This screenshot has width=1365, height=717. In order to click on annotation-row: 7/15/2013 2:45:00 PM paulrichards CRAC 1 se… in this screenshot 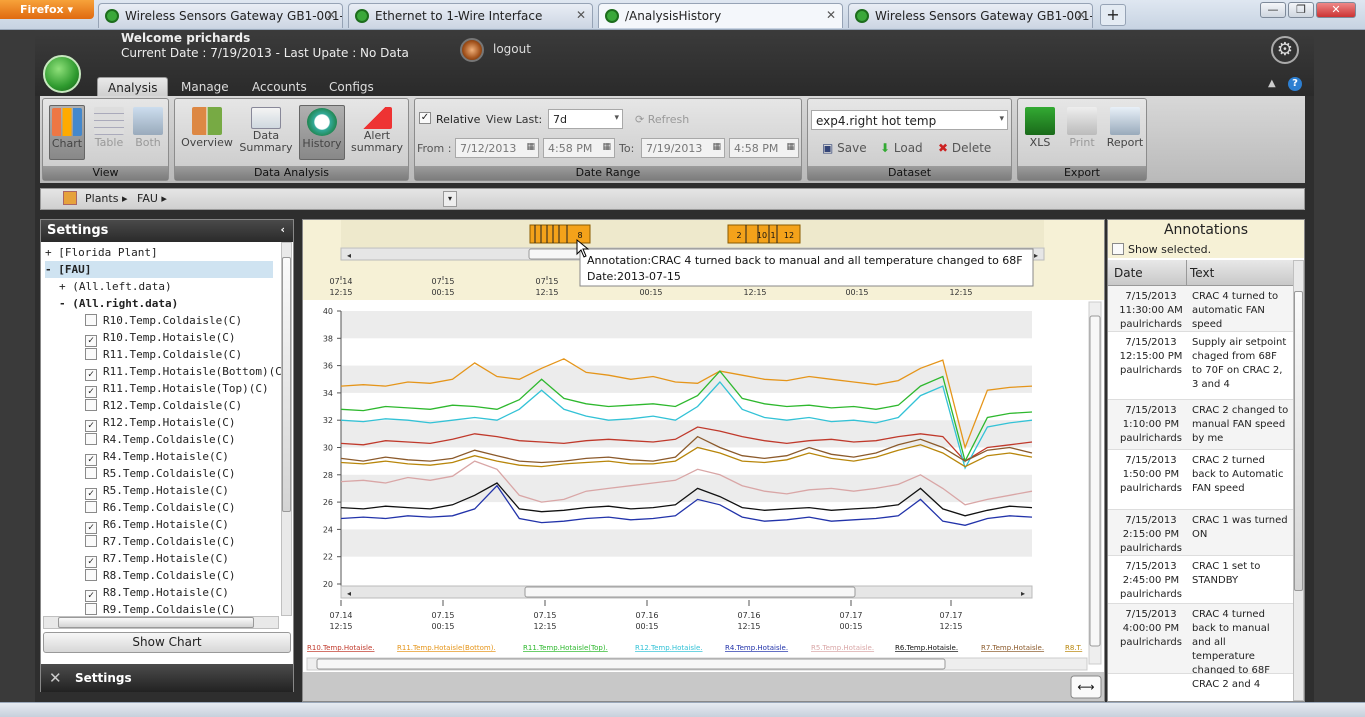, I will do `click(1200, 580)`.